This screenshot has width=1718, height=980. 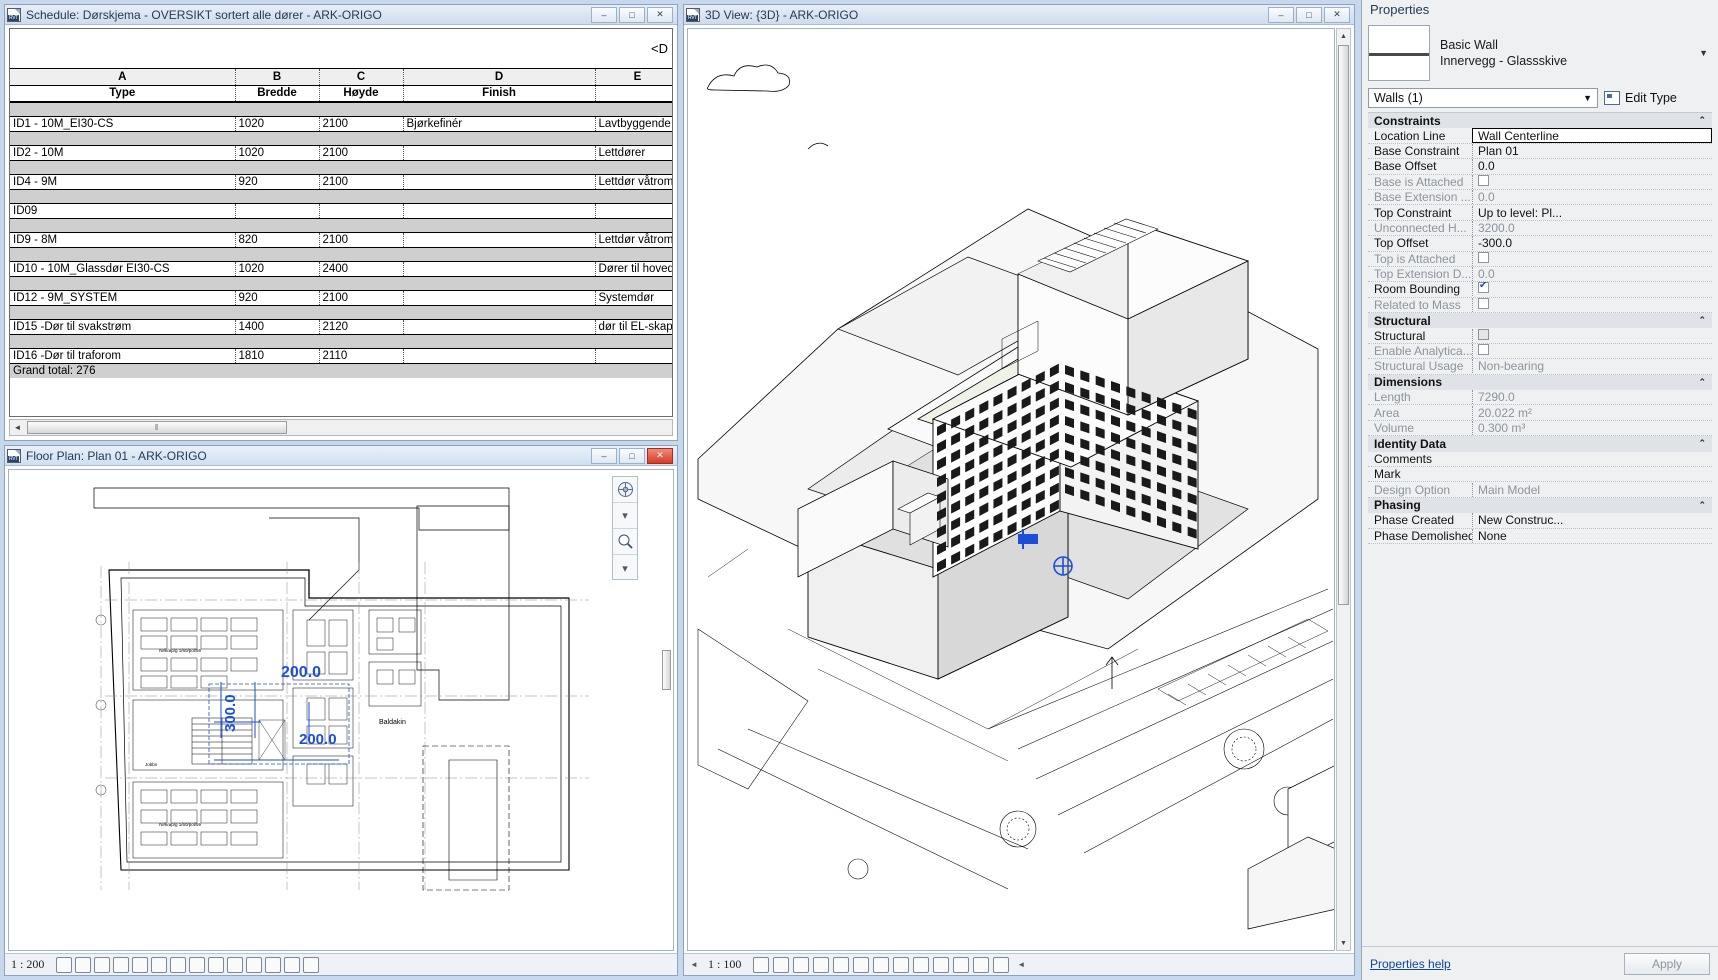 What do you see at coordinates (123, 210) in the screenshot?
I see `cell-type: ID09` at bounding box center [123, 210].